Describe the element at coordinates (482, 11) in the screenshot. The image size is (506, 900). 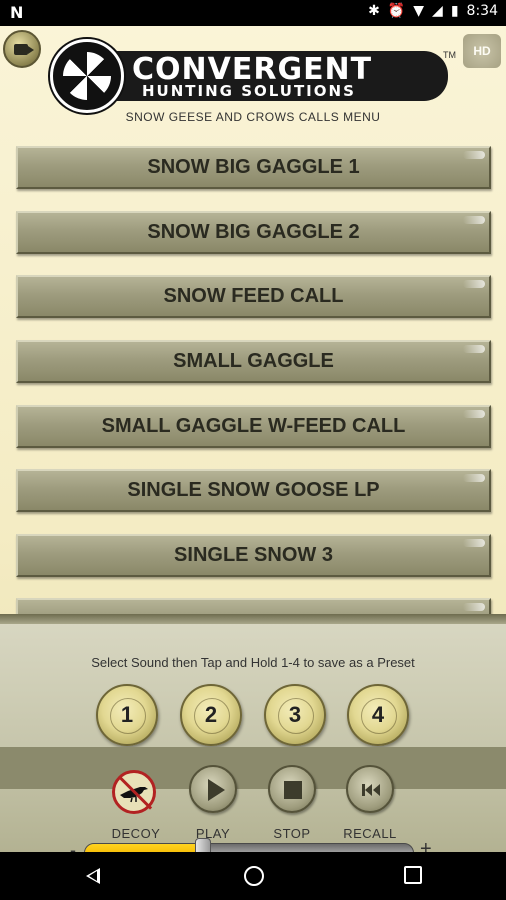
I see `status-time: 8:34` at that location.